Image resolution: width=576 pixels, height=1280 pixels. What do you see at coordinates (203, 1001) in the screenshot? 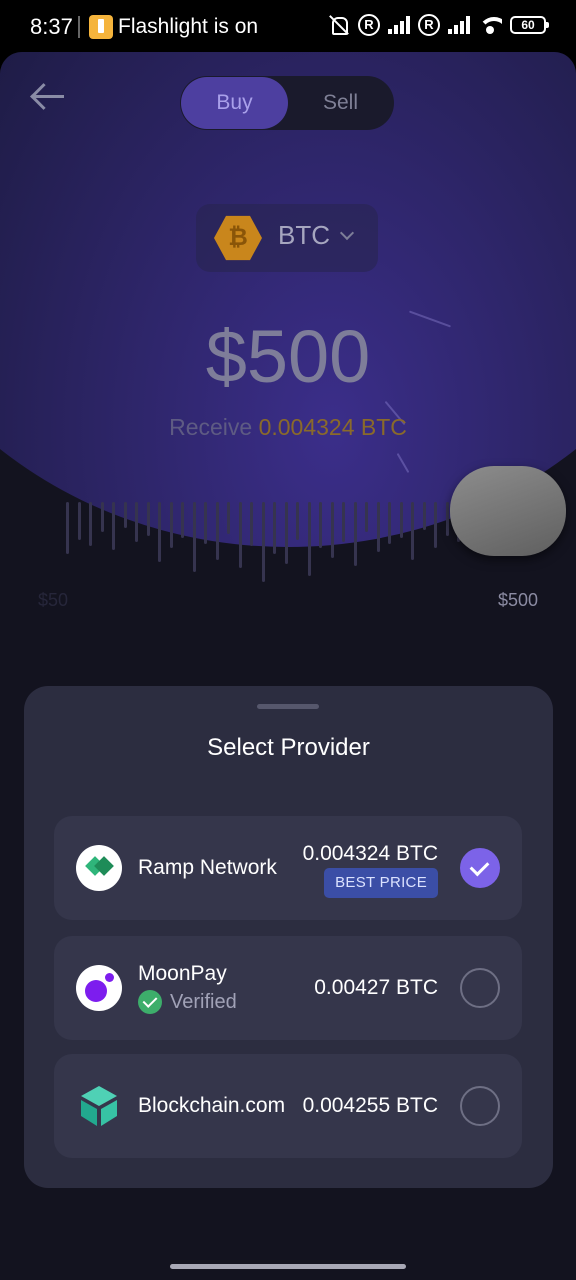
I see `verified-label: Verified` at bounding box center [203, 1001].